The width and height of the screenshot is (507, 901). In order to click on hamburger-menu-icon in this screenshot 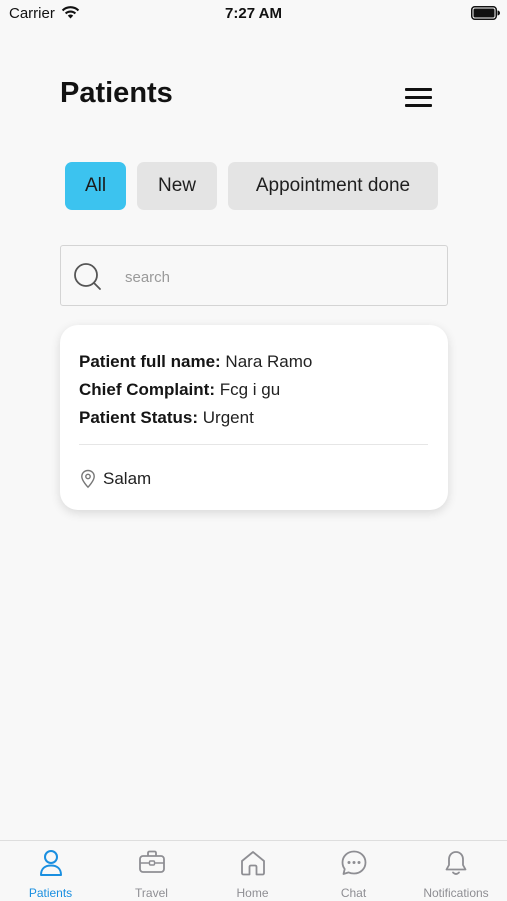, I will do `click(419, 99)`.